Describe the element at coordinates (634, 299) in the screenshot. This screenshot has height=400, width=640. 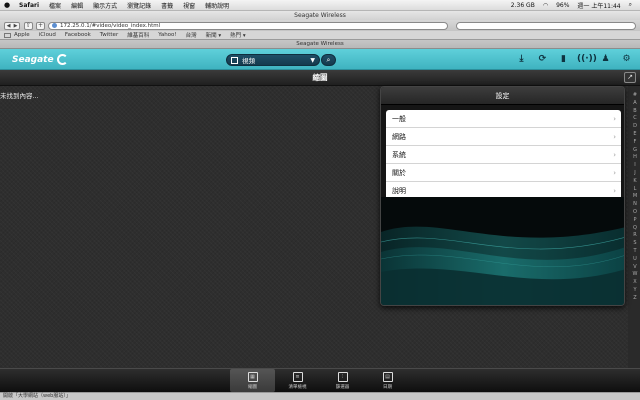
I see `alphabet-index-letter: Z` at that location.